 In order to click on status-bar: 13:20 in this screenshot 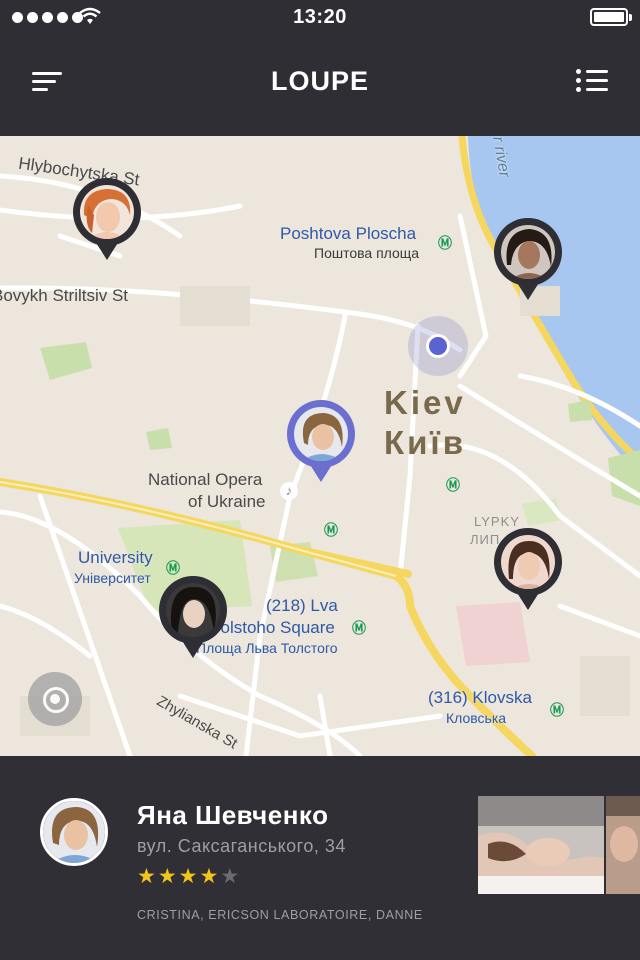, I will do `click(320, 18)`.